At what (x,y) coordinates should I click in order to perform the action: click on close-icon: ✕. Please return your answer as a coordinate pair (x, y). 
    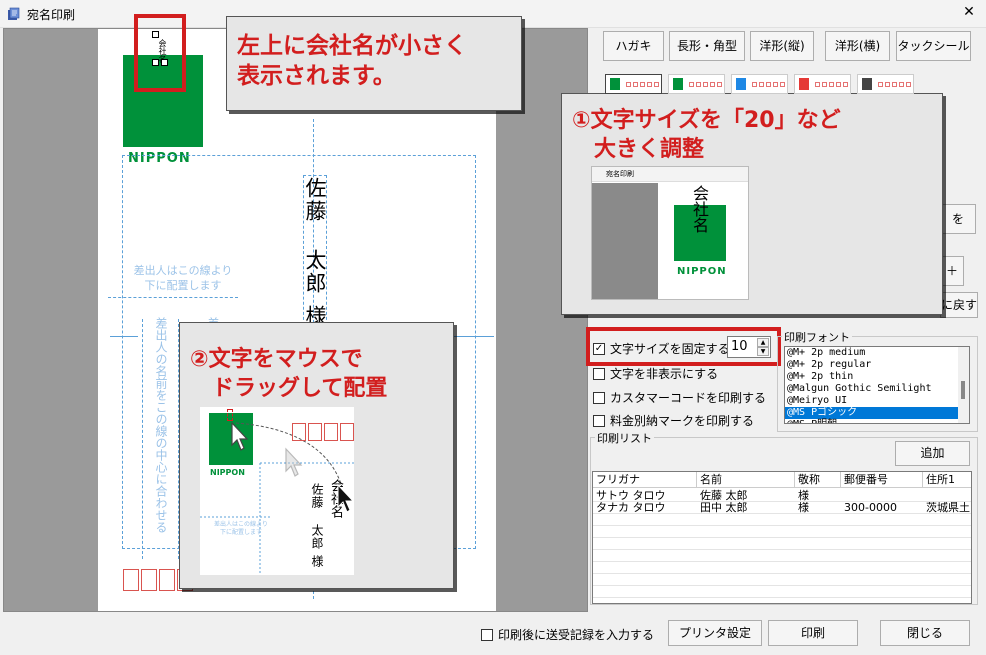
    Looking at the image, I should click on (969, 12).